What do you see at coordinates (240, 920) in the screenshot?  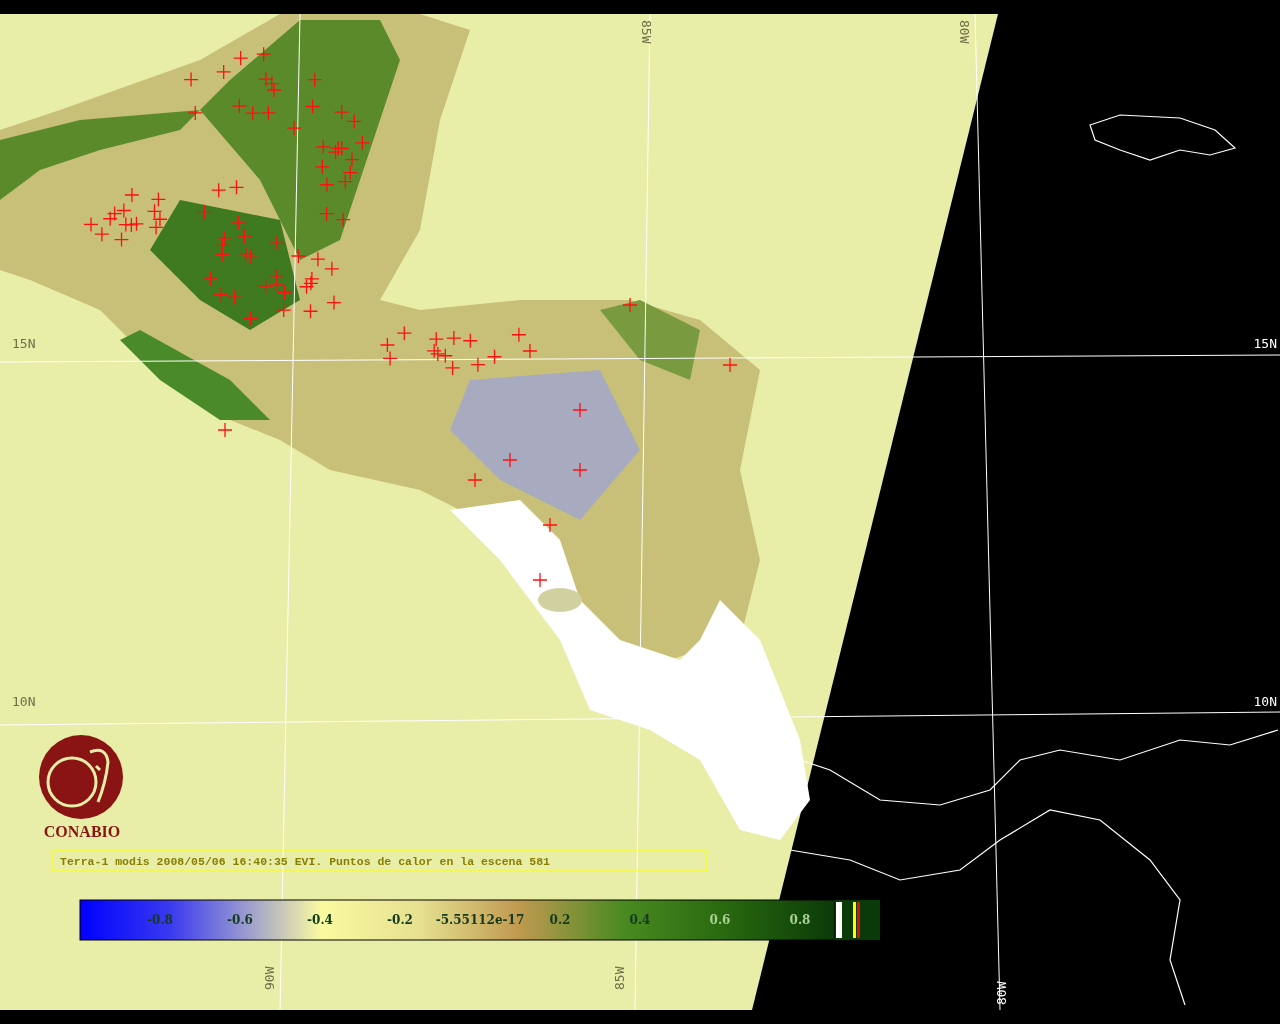 I see `scale-tick-label: -0.6` at bounding box center [240, 920].